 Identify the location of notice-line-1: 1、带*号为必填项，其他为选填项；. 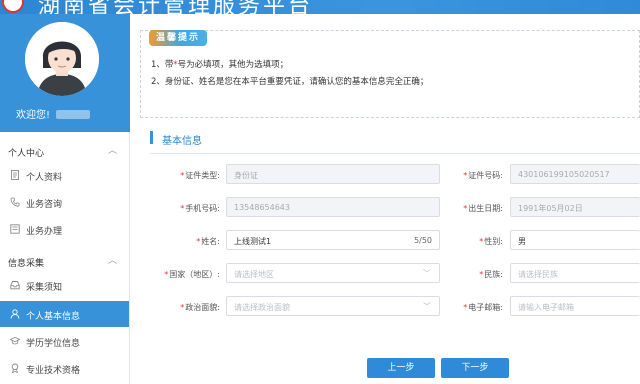
(219, 64).